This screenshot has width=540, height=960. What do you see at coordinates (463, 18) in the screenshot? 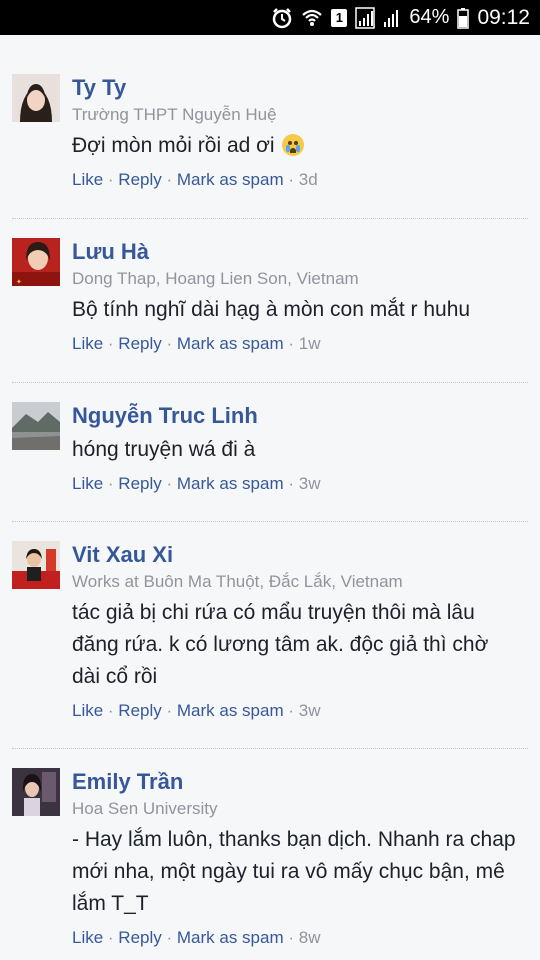
I see `battery-icon` at bounding box center [463, 18].